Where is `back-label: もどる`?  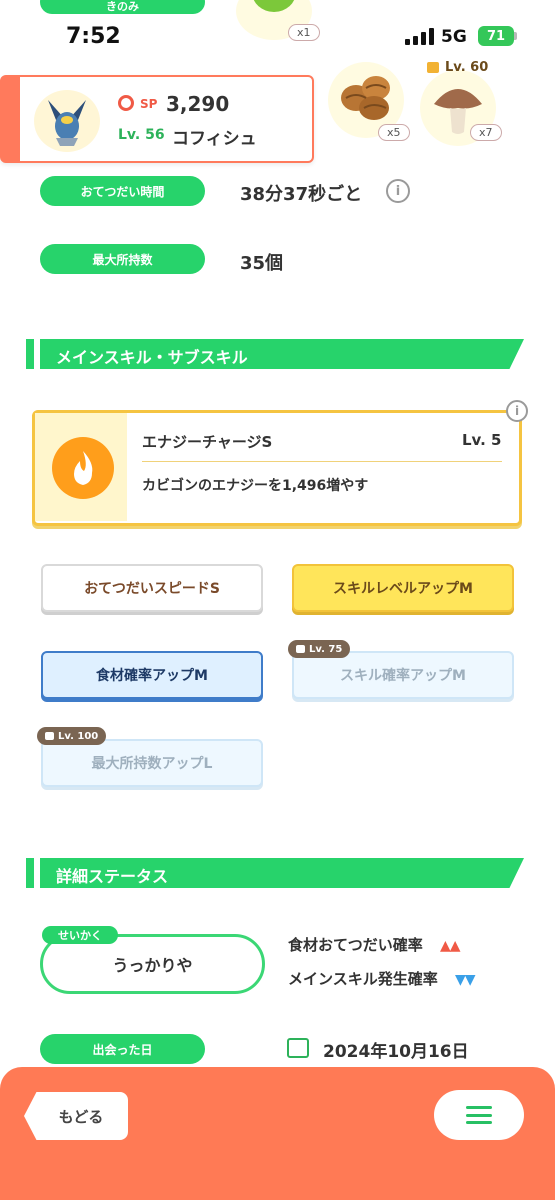 back-label: もどる is located at coordinates (81, 1116).